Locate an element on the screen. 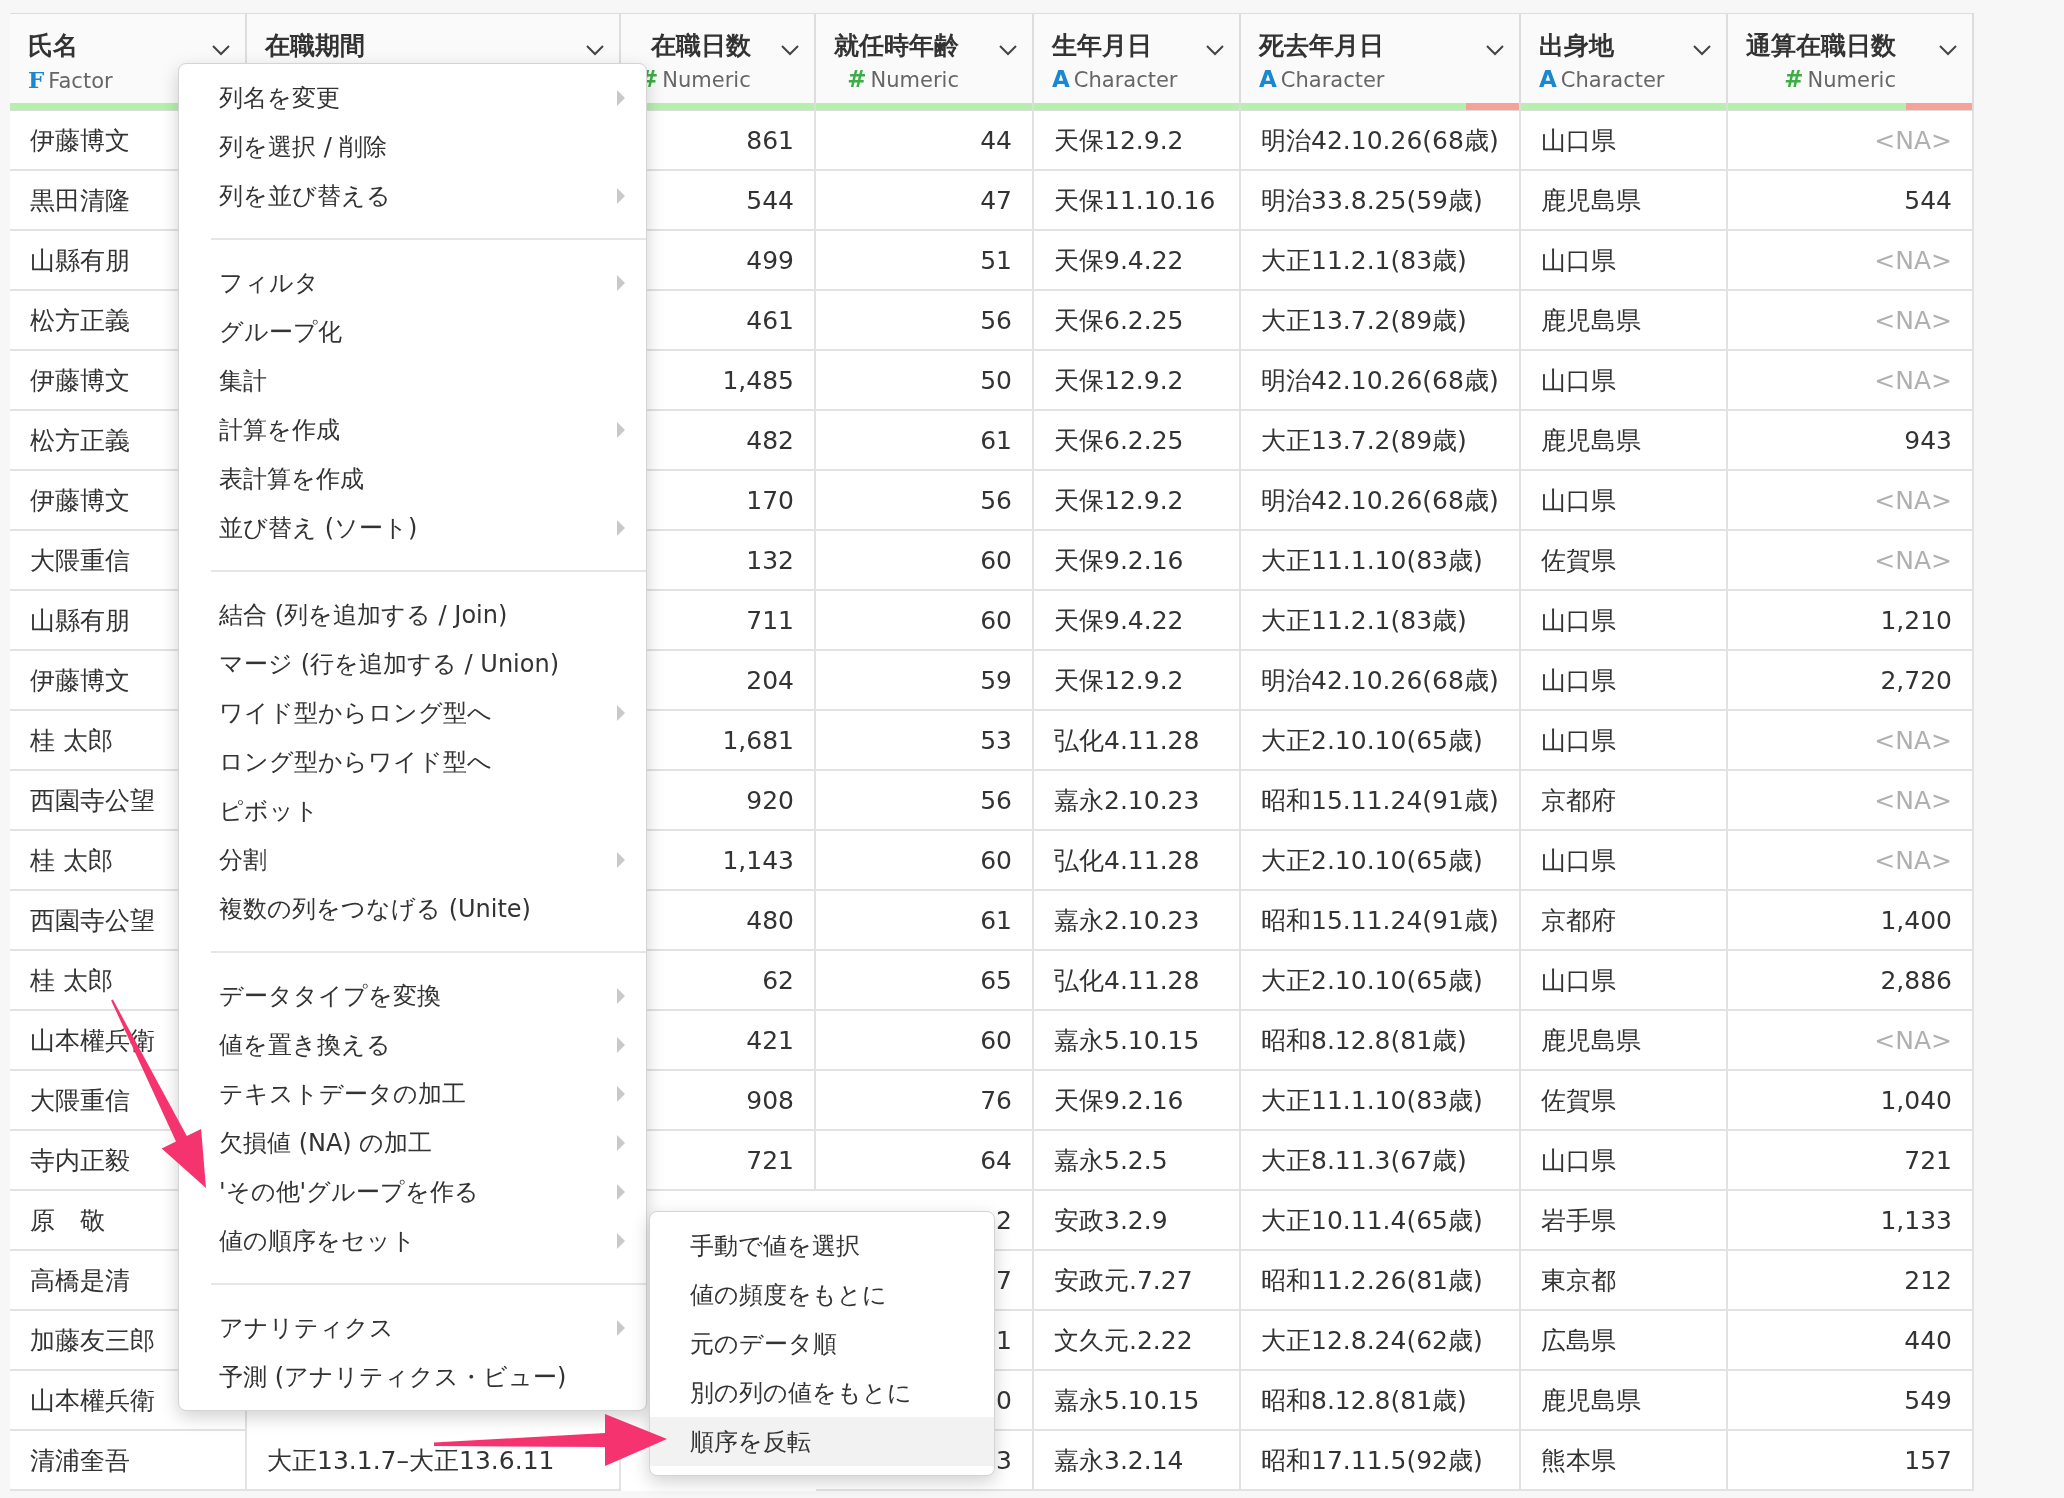 This screenshot has width=2064, height=1498. column-name: 通算在職日数 is located at coordinates (1821, 46).